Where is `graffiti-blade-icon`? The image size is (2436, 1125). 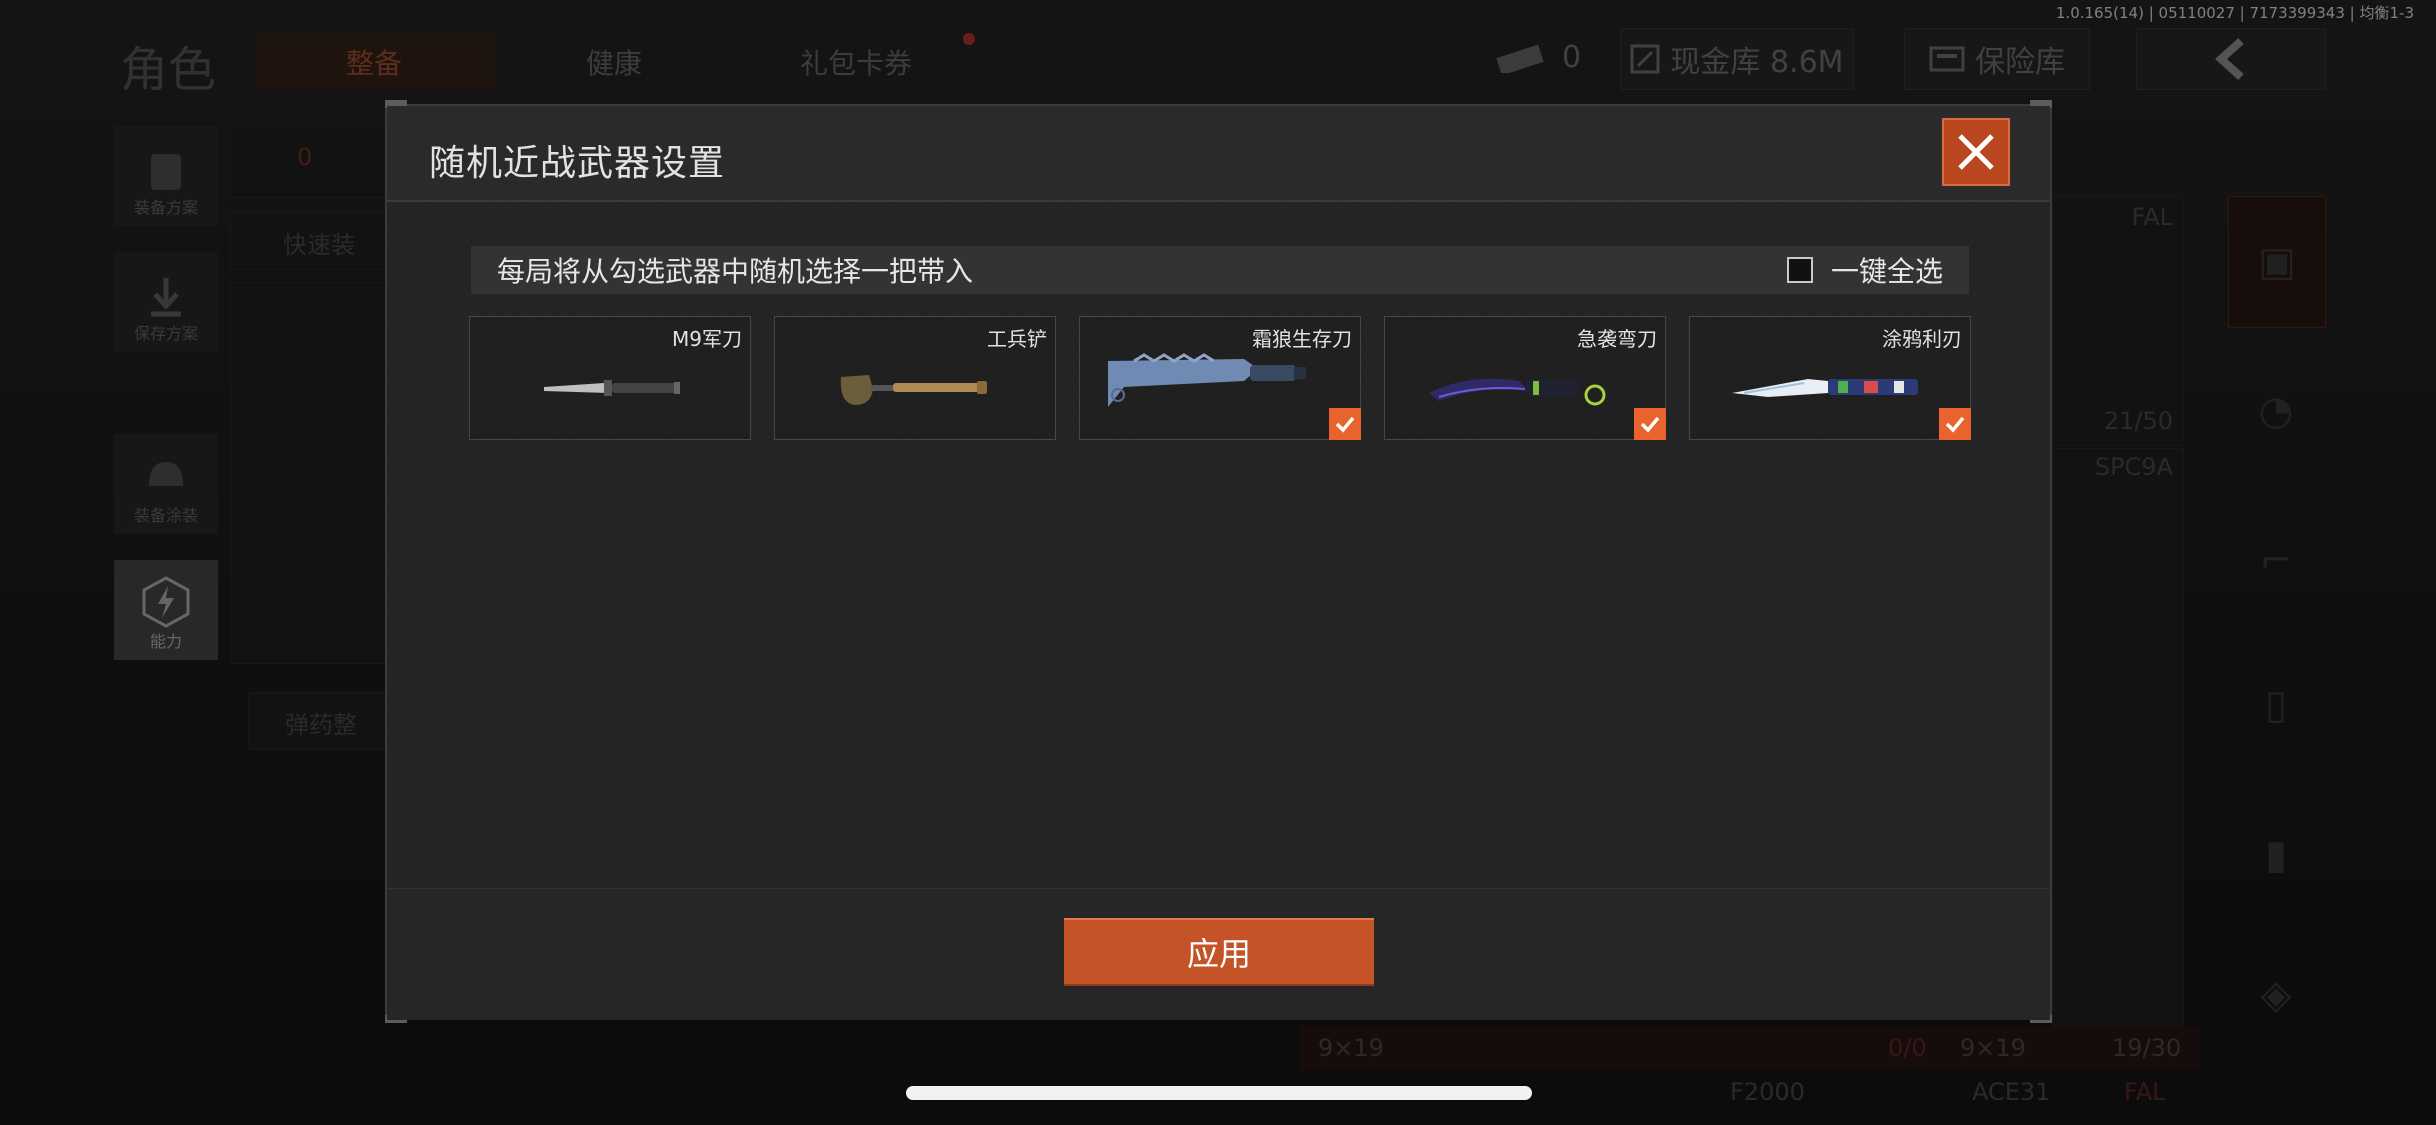 graffiti-blade-icon is located at coordinates (1825, 388).